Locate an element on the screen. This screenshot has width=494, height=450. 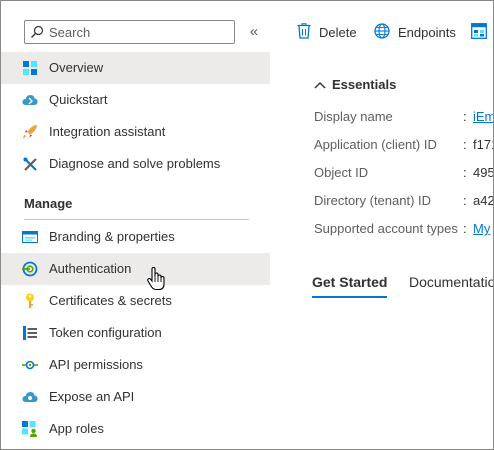
display-name-link: iEm is located at coordinates (483, 116).